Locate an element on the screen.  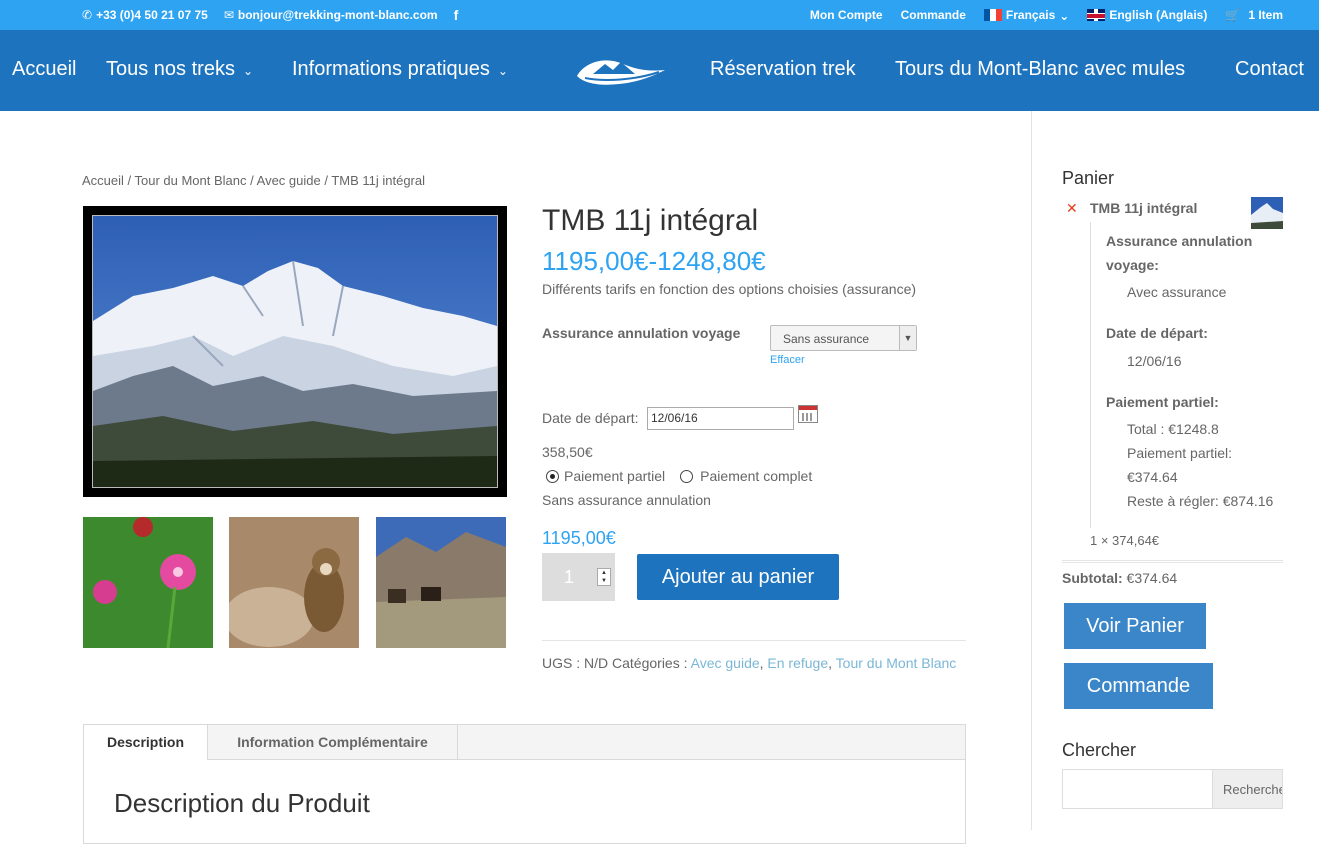
marmot-image is located at coordinates (294, 582).